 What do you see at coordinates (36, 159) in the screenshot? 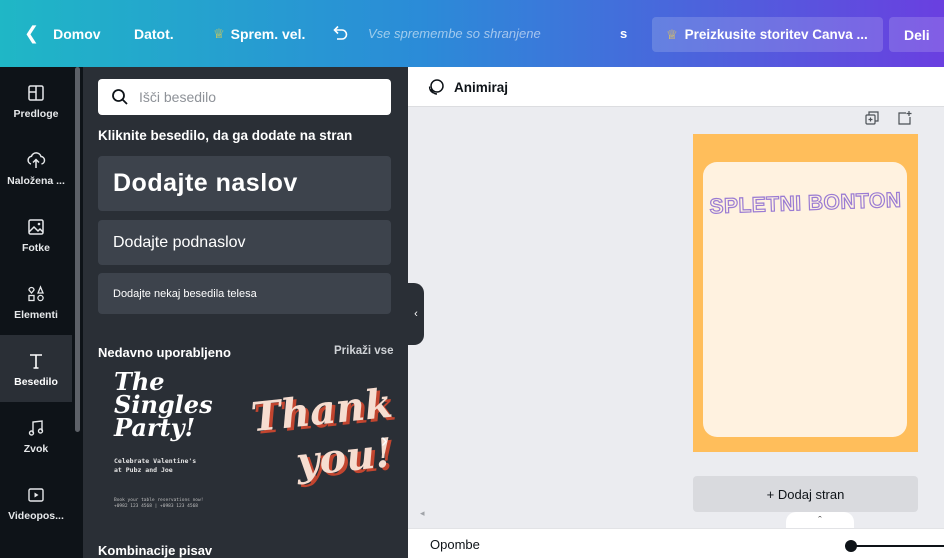
I see `upload-cloud-icon` at bounding box center [36, 159].